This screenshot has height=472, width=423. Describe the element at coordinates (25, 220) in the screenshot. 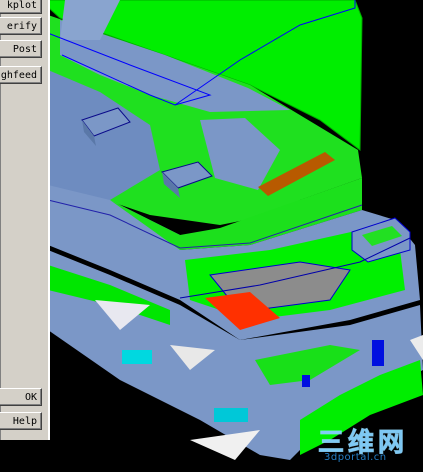

I see `toolbar-side-panel: kplot erify Post ghfeed OK Help` at that location.